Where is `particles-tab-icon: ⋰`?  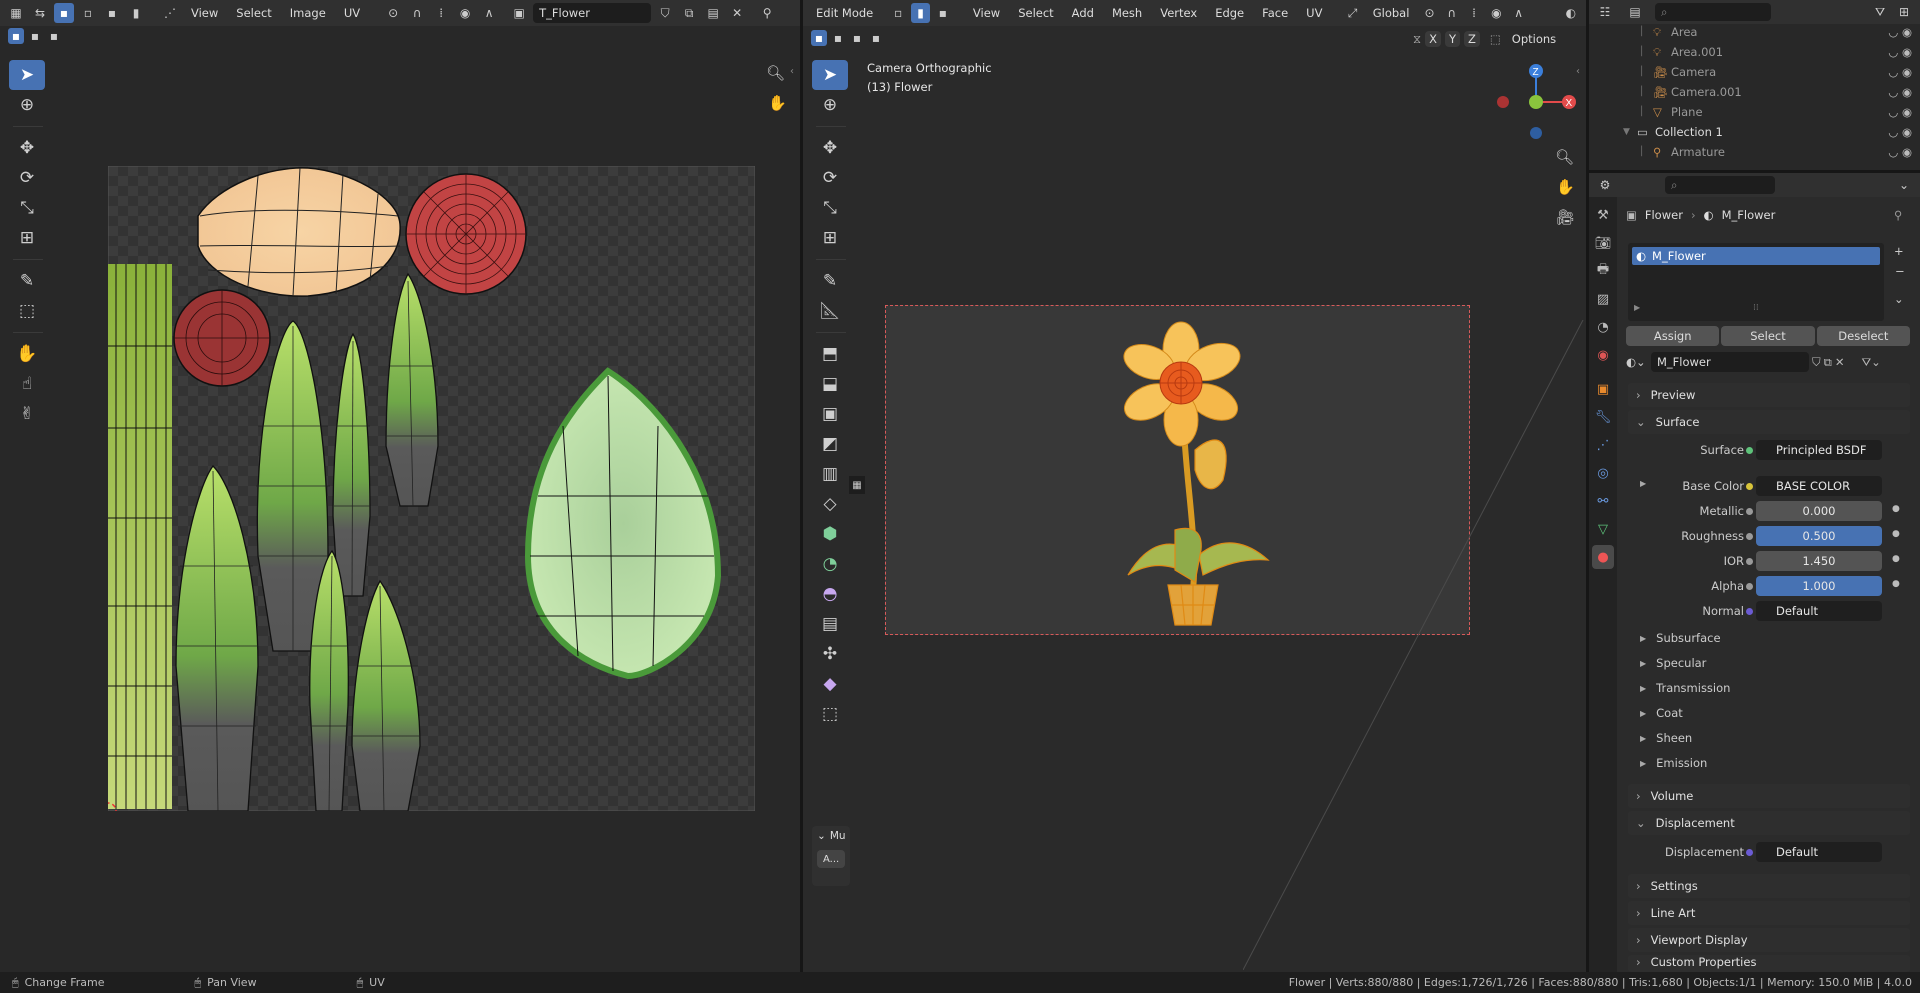 particles-tab-icon: ⋰ is located at coordinates (1603, 445).